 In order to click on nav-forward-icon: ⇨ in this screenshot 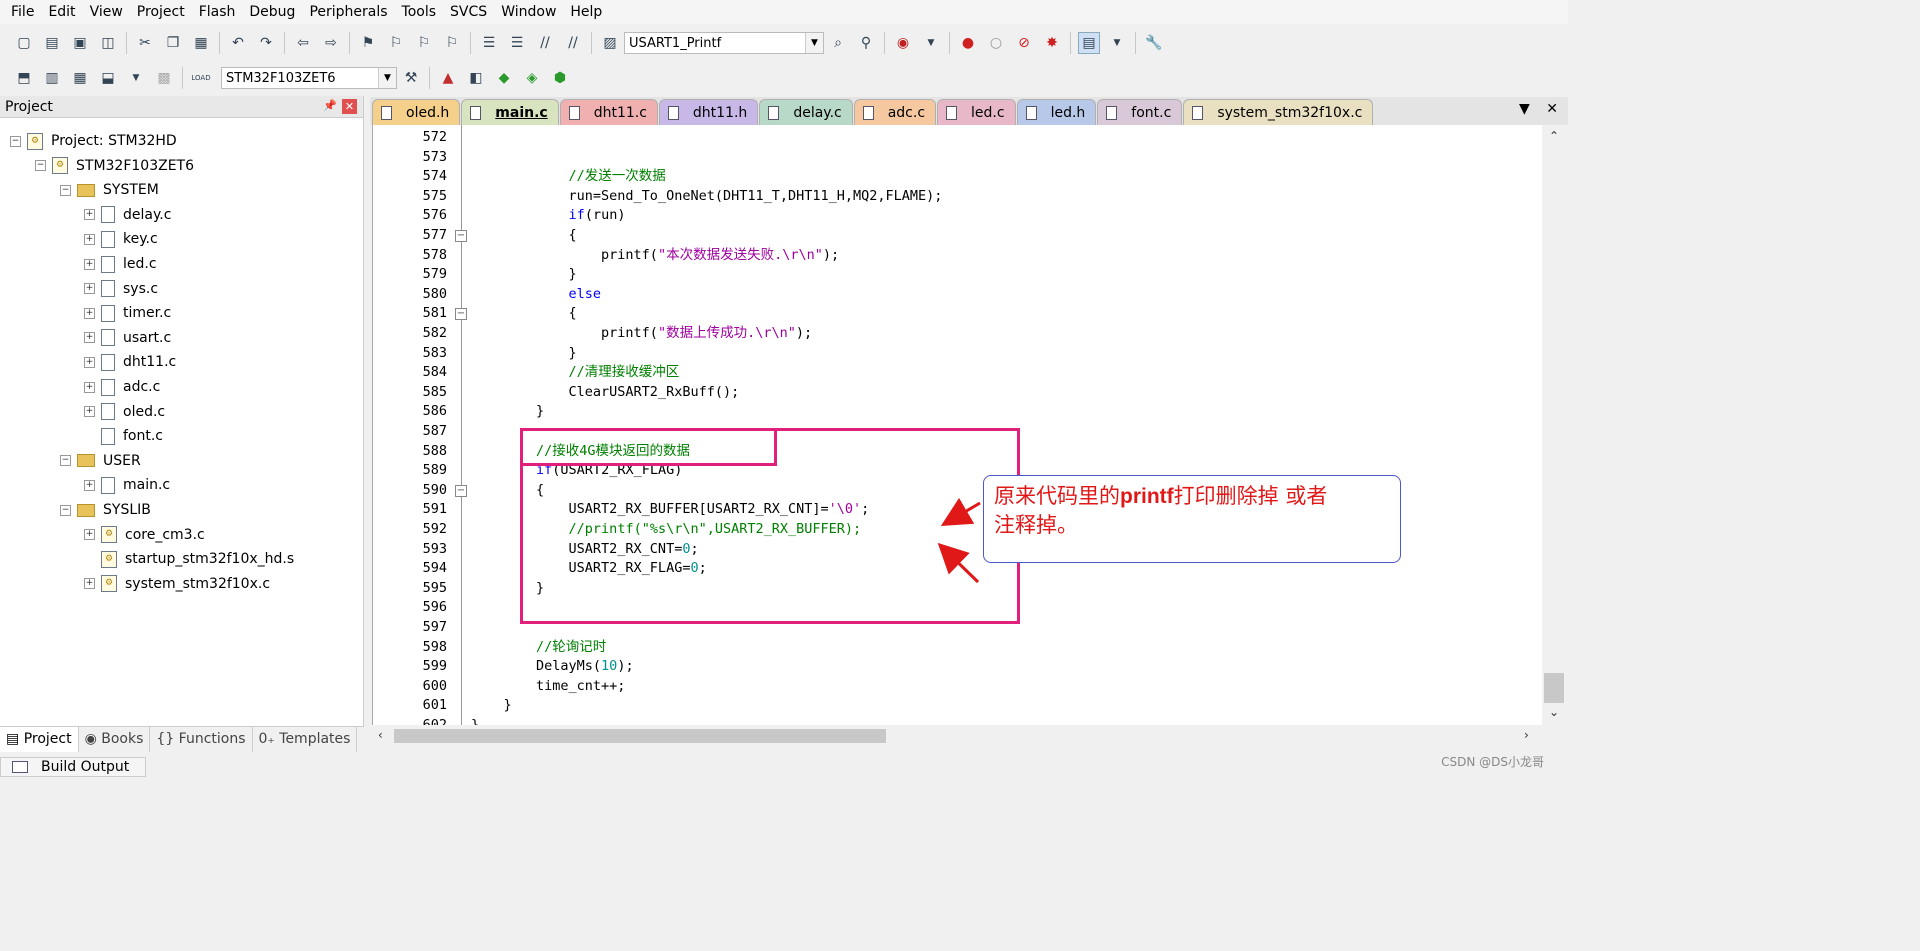, I will do `click(331, 43)`.